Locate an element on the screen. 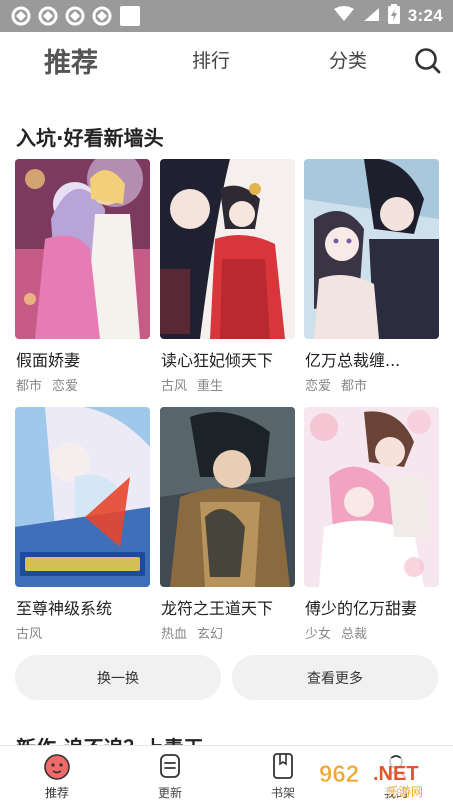 The image size is (453, 805). bottom-nav-label: 更新 is located at coordinates (169, 793).